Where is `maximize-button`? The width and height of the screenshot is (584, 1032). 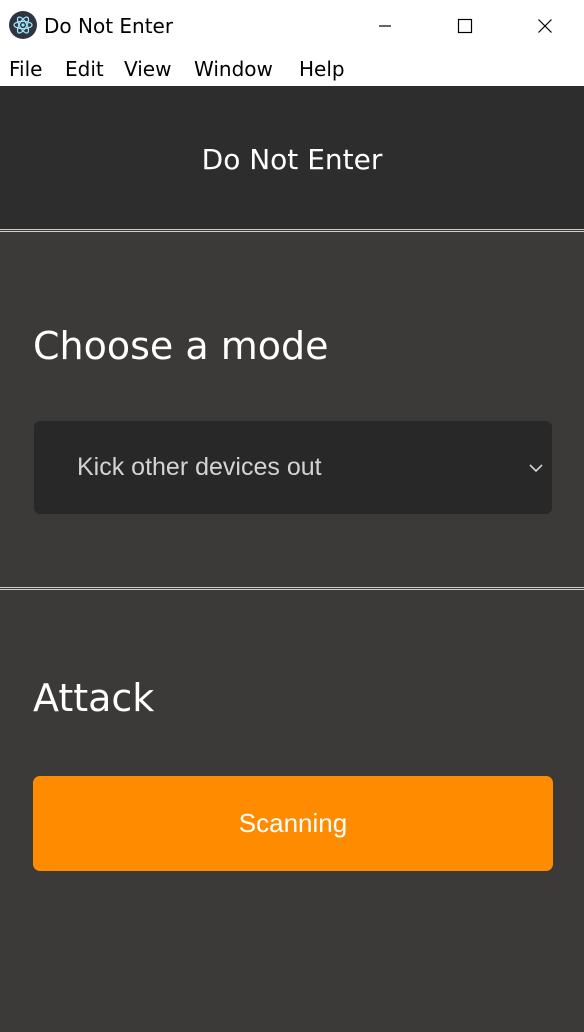
maximize-button is located at coordinates (465, 26).